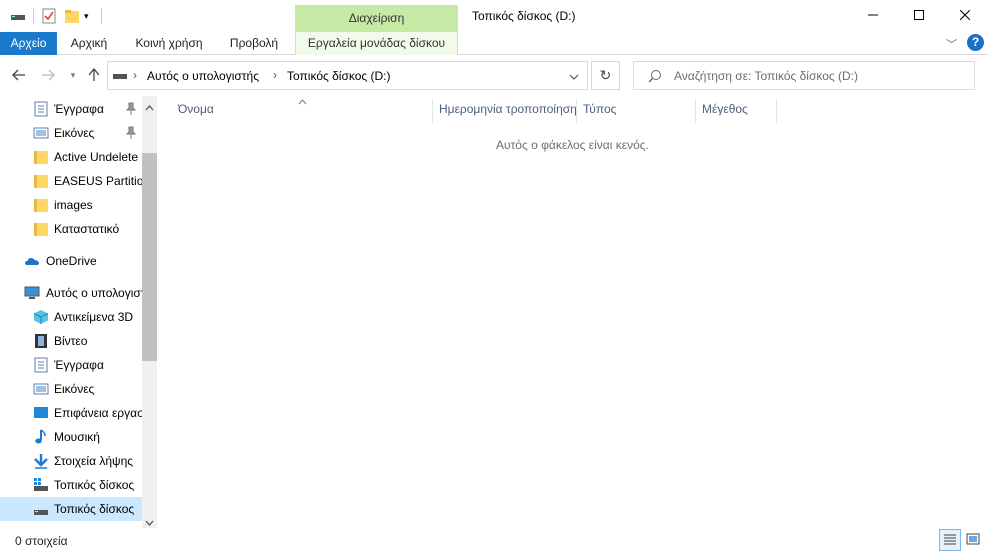 The width and height of the screenshot is (988, 553). I want to click on nav-item-local-disk-c: Τοπικός δίσκος, so click(71, 485).